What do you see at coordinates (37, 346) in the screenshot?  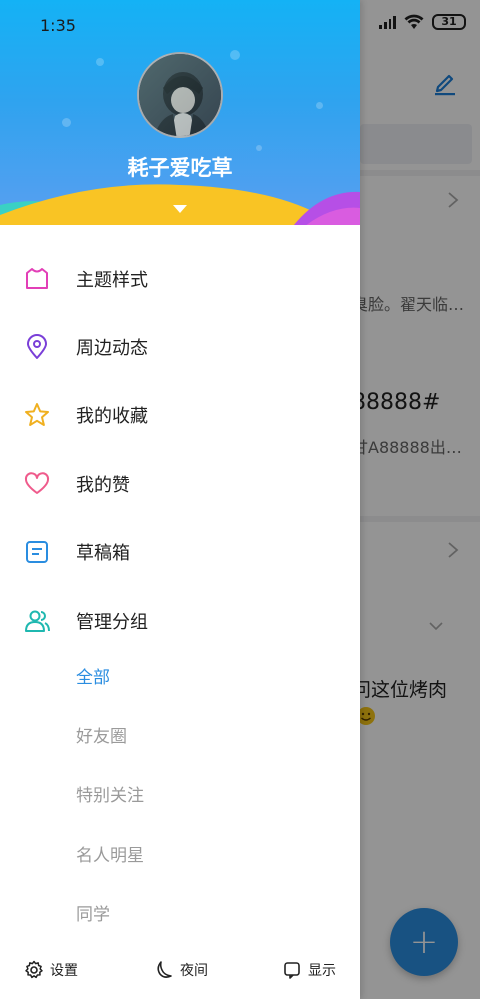 I see `location-pin-icon` at bounding box center [37, 346].